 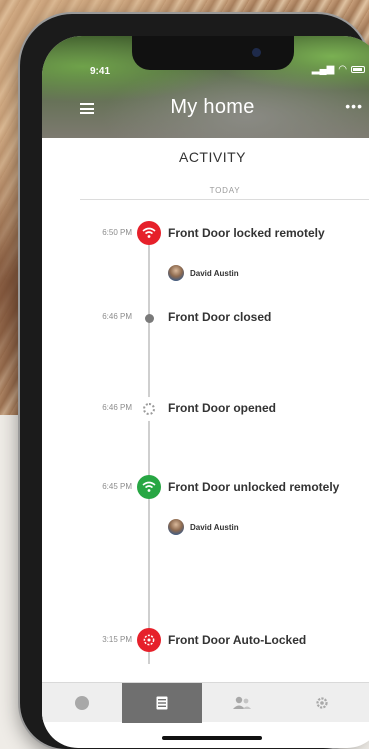 I want to click on tab-settings, so click(x=322, y=703).